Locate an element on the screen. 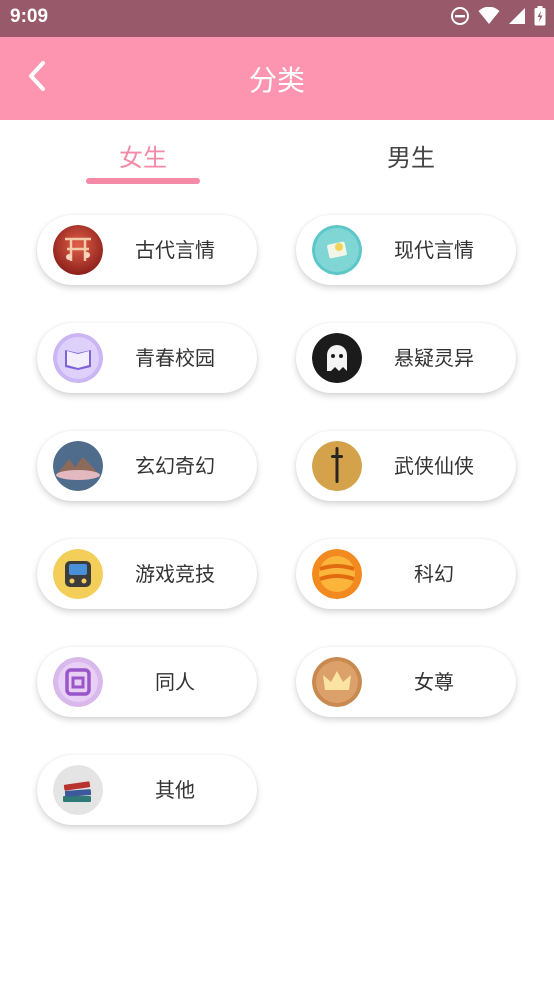 Image resolution: width=554 pixels, height=985 pixels. do-not-disturb-icon is located at coordinates (460, 18).